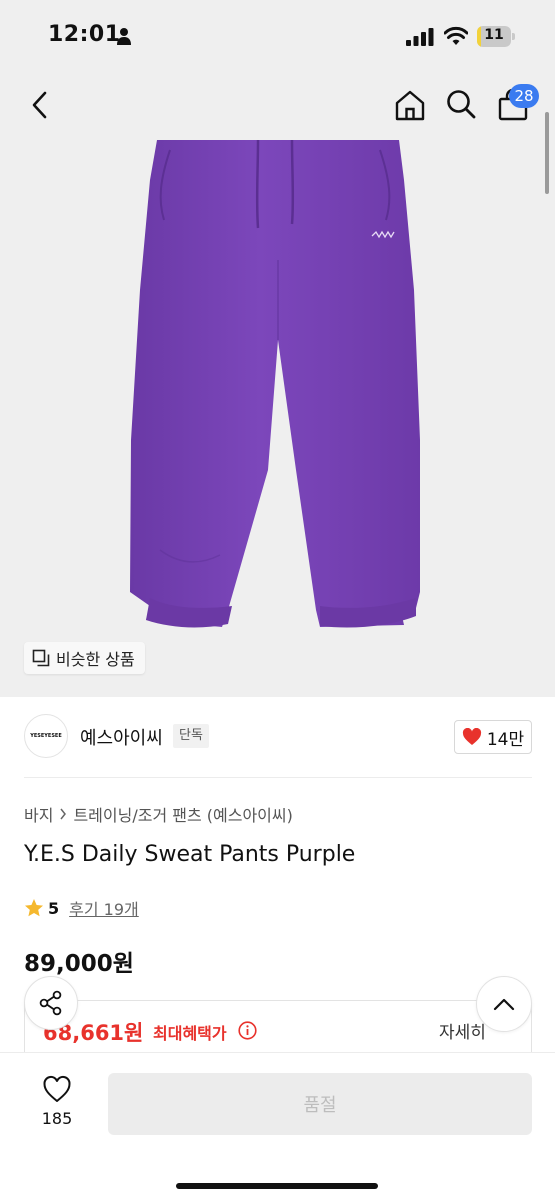  I want to click on chevron-right-icon, so click(63, 814).